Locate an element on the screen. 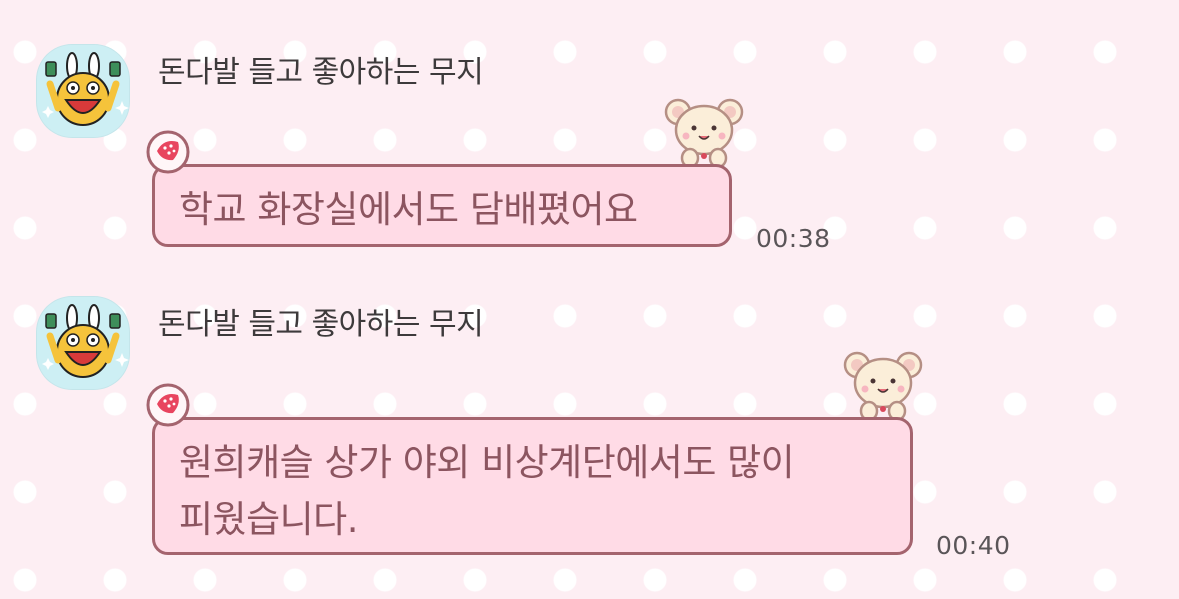 Image resolution: width=1179 pixels, height=599 pixels. message-line: 원희캐슬 상가 야외 비상계단에서도 많이 is located at coordinates (487, 462).